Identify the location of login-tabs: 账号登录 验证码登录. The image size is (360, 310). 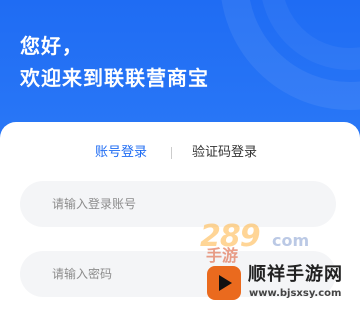
(180, 153).